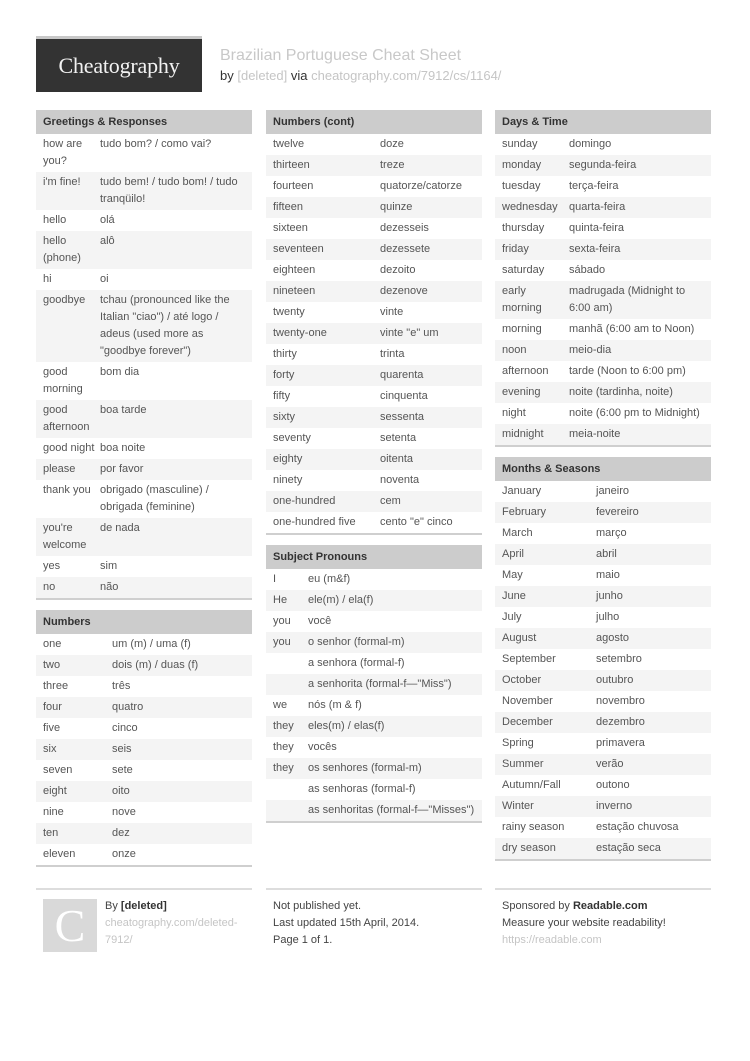  I want to click on table-row: no não, so click(144, 587).